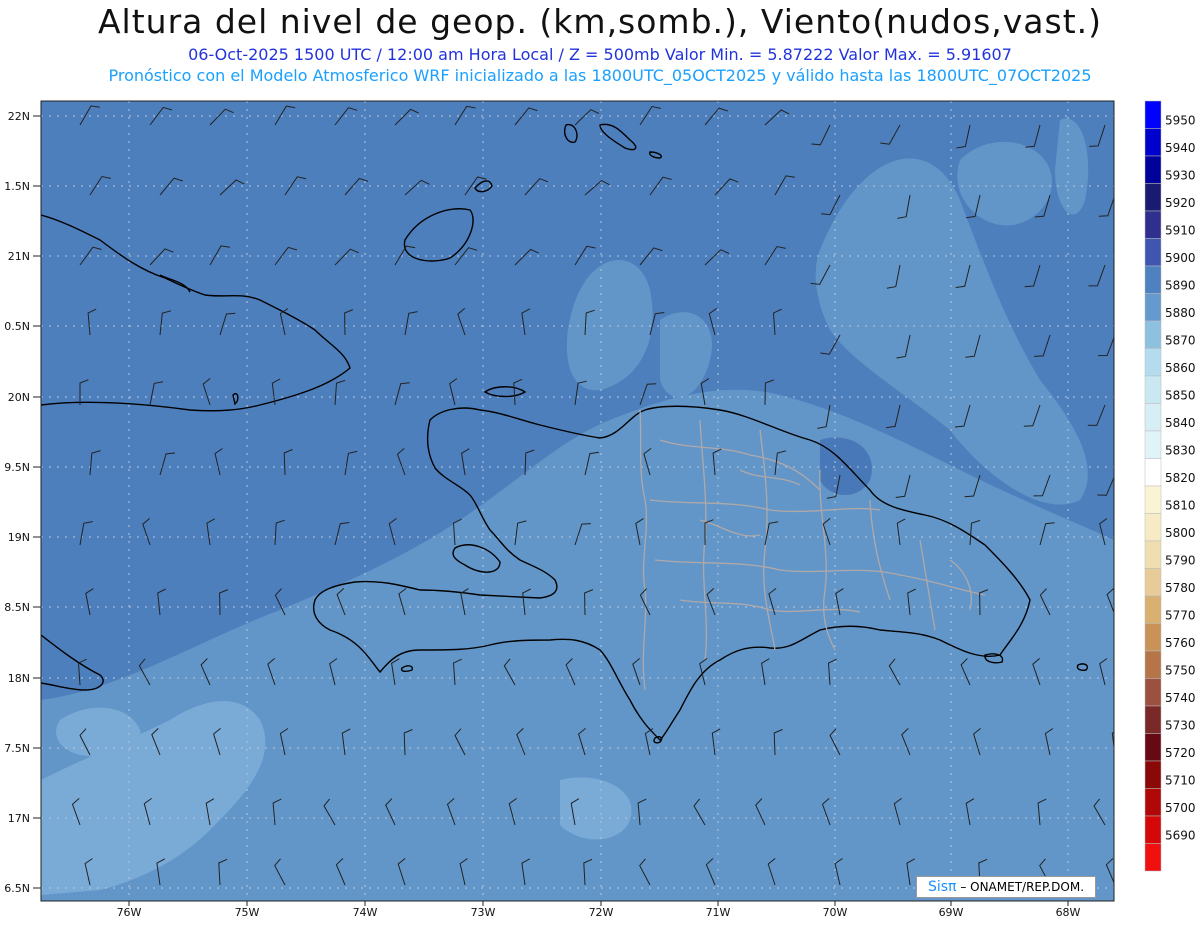 This screenshot has width=1200, height=927. Describe the element at coordinates (1180, 286) in the screenshot. I see `colorbar-label: 5890` at that location.